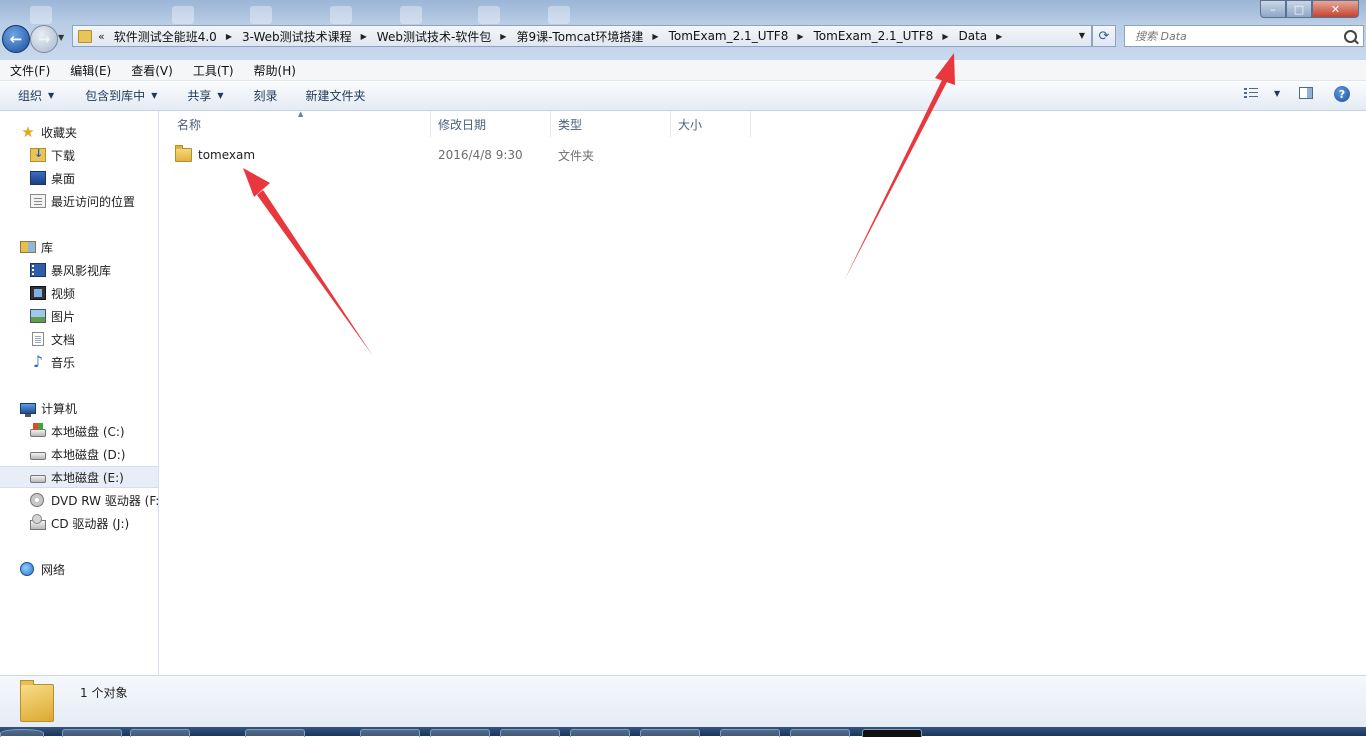 The height and width of the screenshot is (737, 1366). I want to click on breadcrumb-item: Web测试技术-软件包 ▶, so click(447, 36).